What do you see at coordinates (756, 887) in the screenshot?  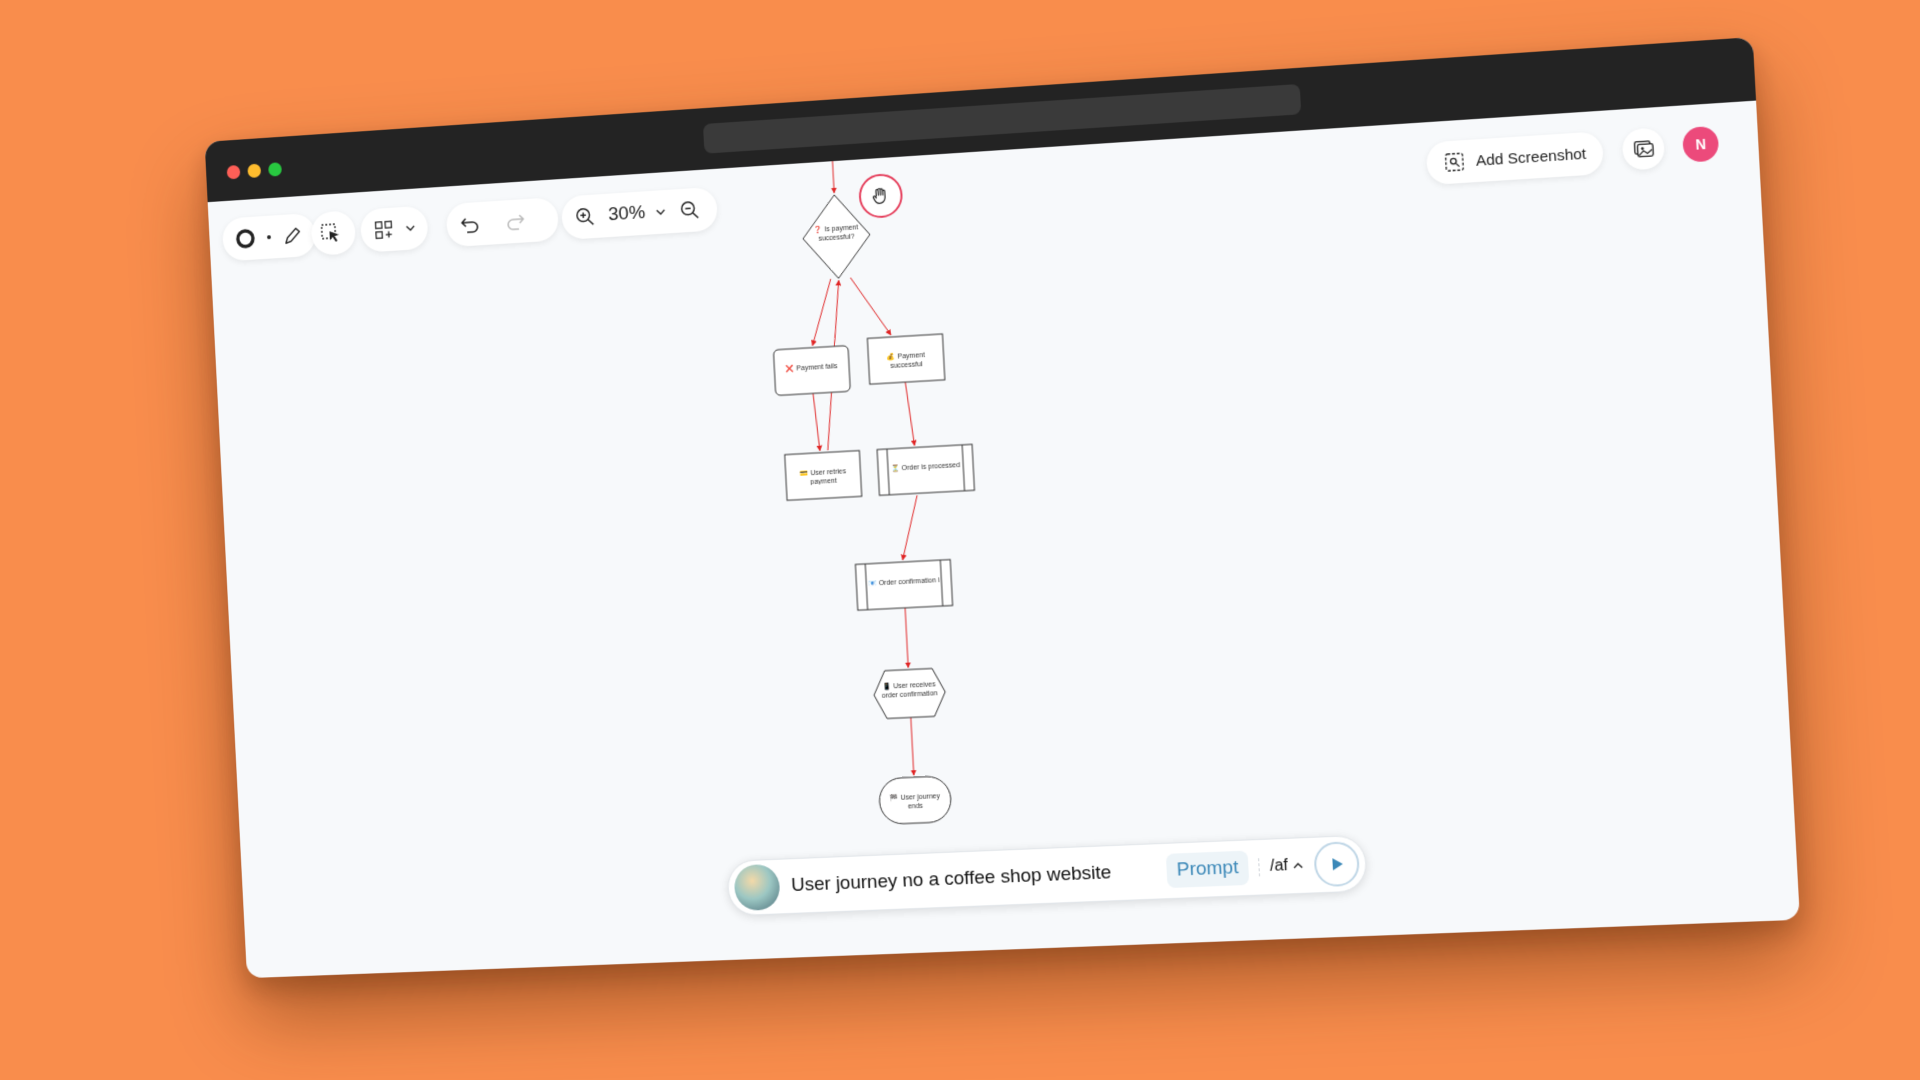 I see `assistant-avatar` at bounding box center [756, 887].